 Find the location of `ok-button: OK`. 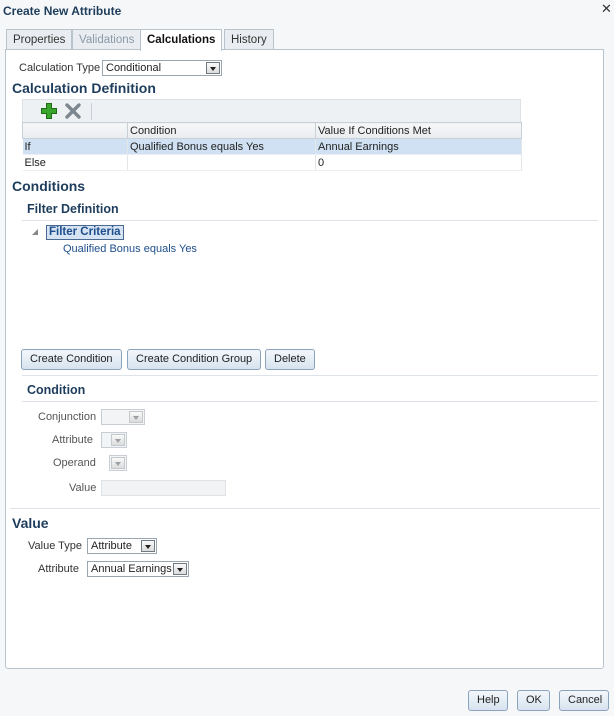

ok-button: OK is located at coordinates (533, 700).